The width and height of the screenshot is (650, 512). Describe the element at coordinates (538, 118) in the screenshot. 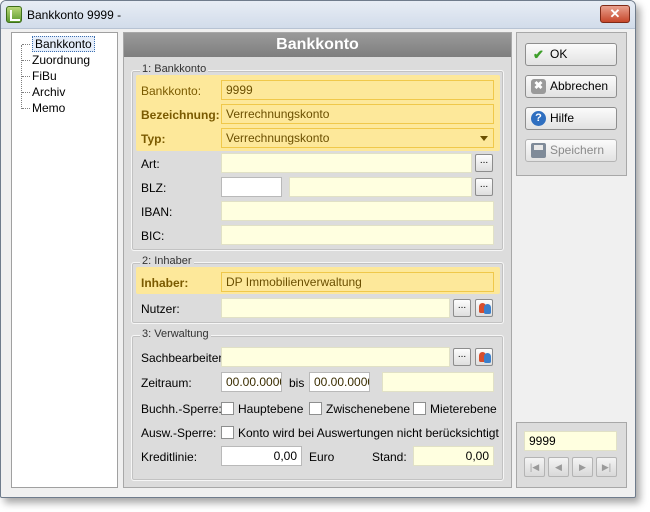

I see `help-icon: ?` at that location.